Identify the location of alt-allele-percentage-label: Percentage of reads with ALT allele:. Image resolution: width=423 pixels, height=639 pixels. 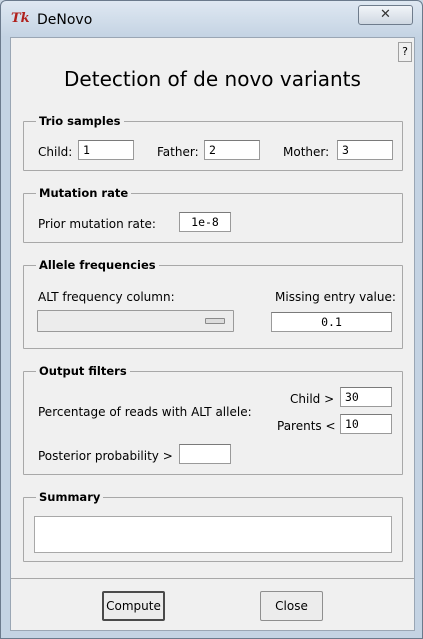
(145, 412).